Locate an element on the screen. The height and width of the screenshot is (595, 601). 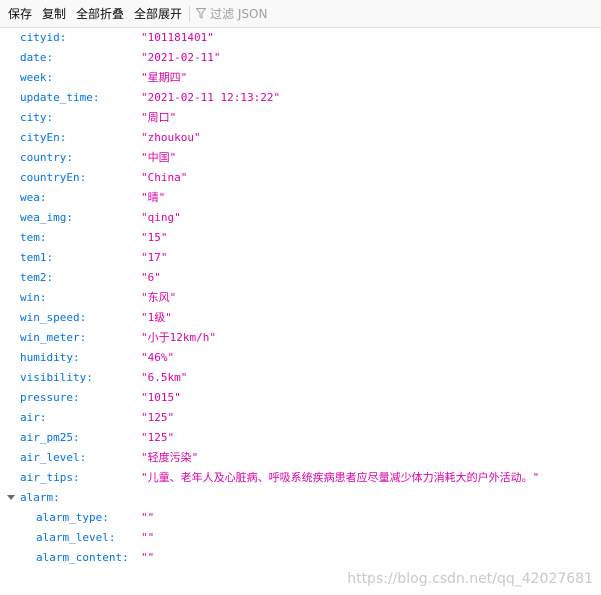
json-row: tem: "15" is located at coordinates (300, 238).